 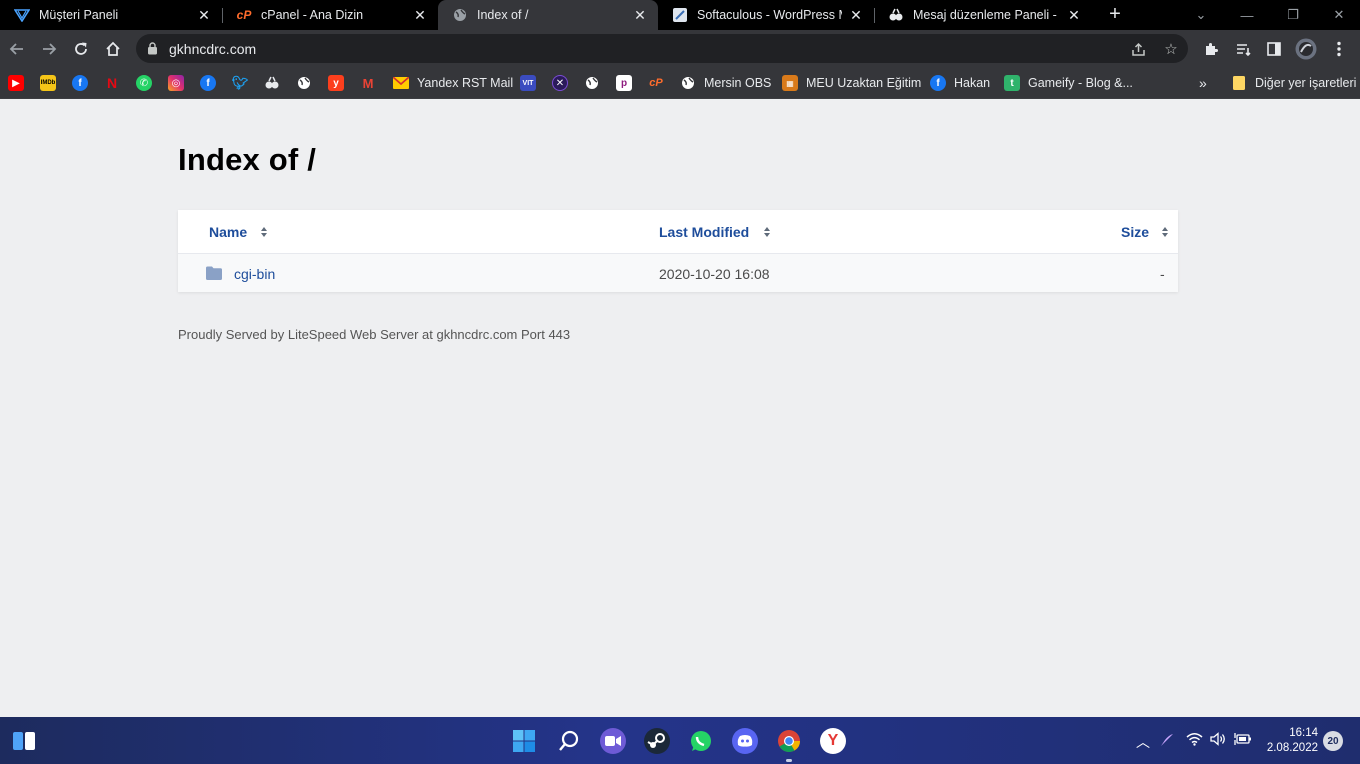 I want to click on file-name-link: cgi-bin, so click(x=254, y=274).